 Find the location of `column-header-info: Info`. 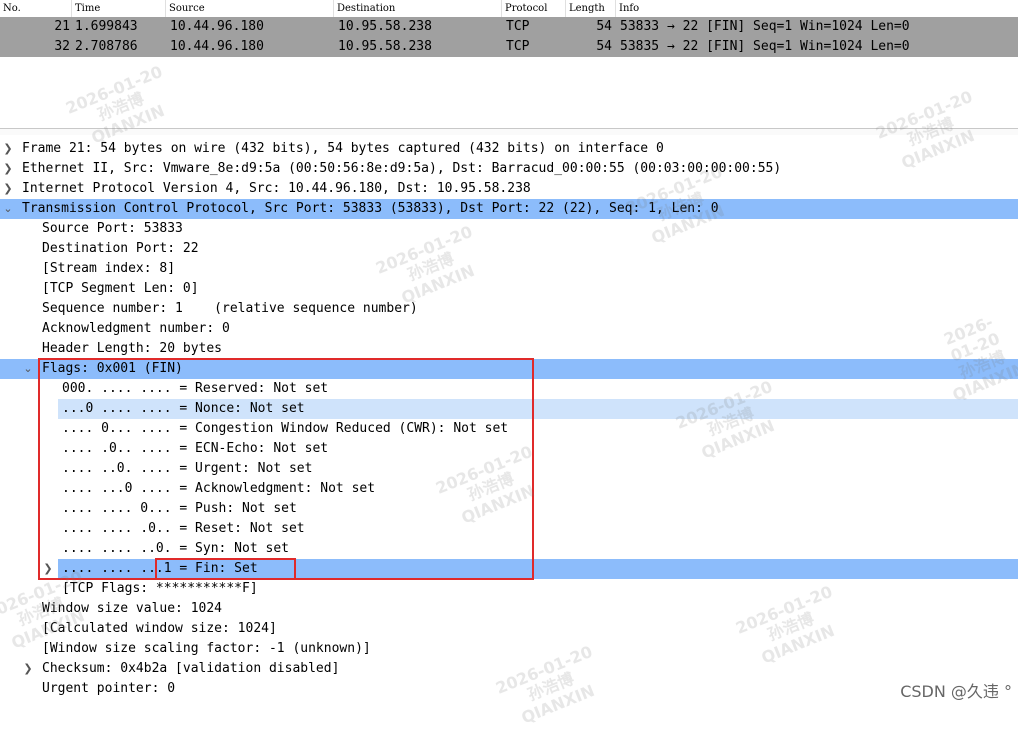

column-header-info: Info is located at coordinates (817, 8).